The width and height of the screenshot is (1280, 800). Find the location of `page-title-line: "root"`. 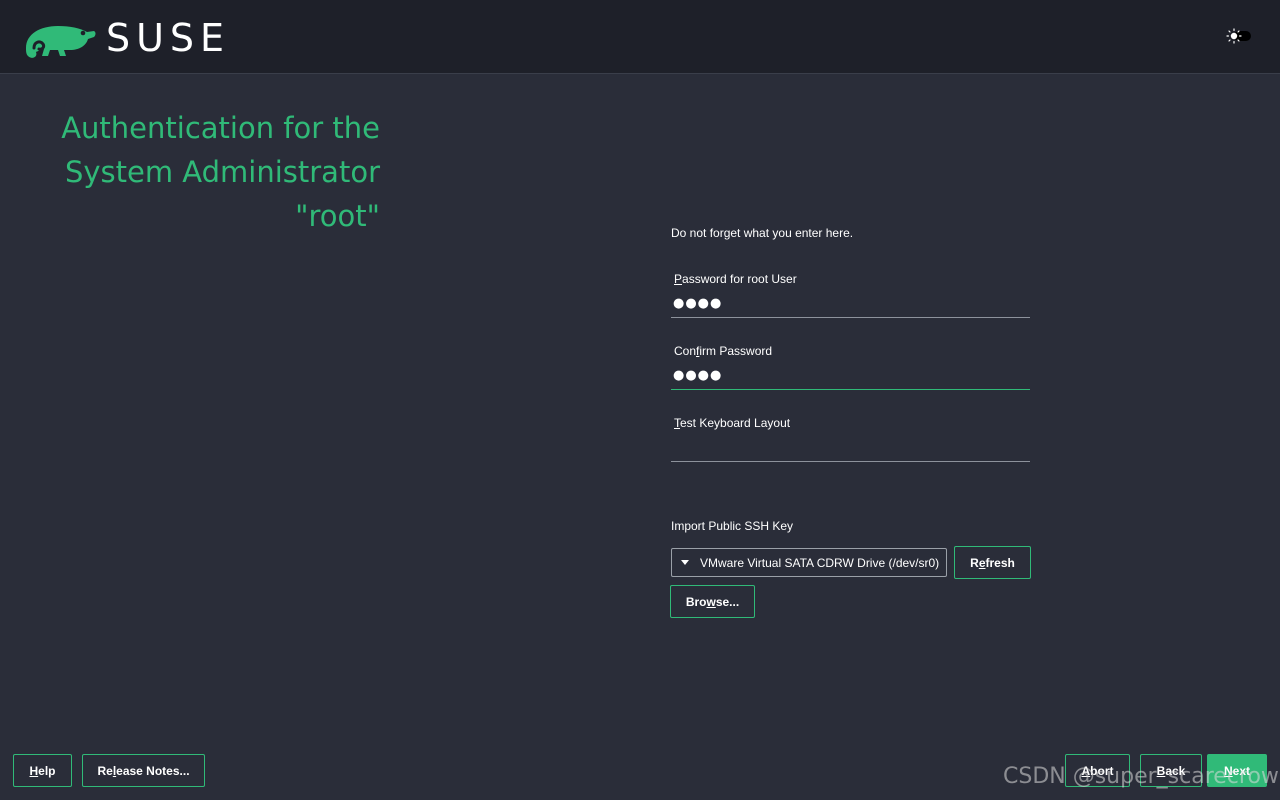

page-title-line: "root" is located at coordinates (337, 216).